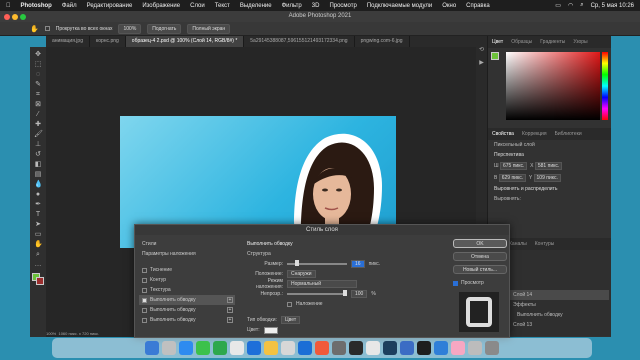  I want to click on layer-item: Слой 13, so click(558, 325).